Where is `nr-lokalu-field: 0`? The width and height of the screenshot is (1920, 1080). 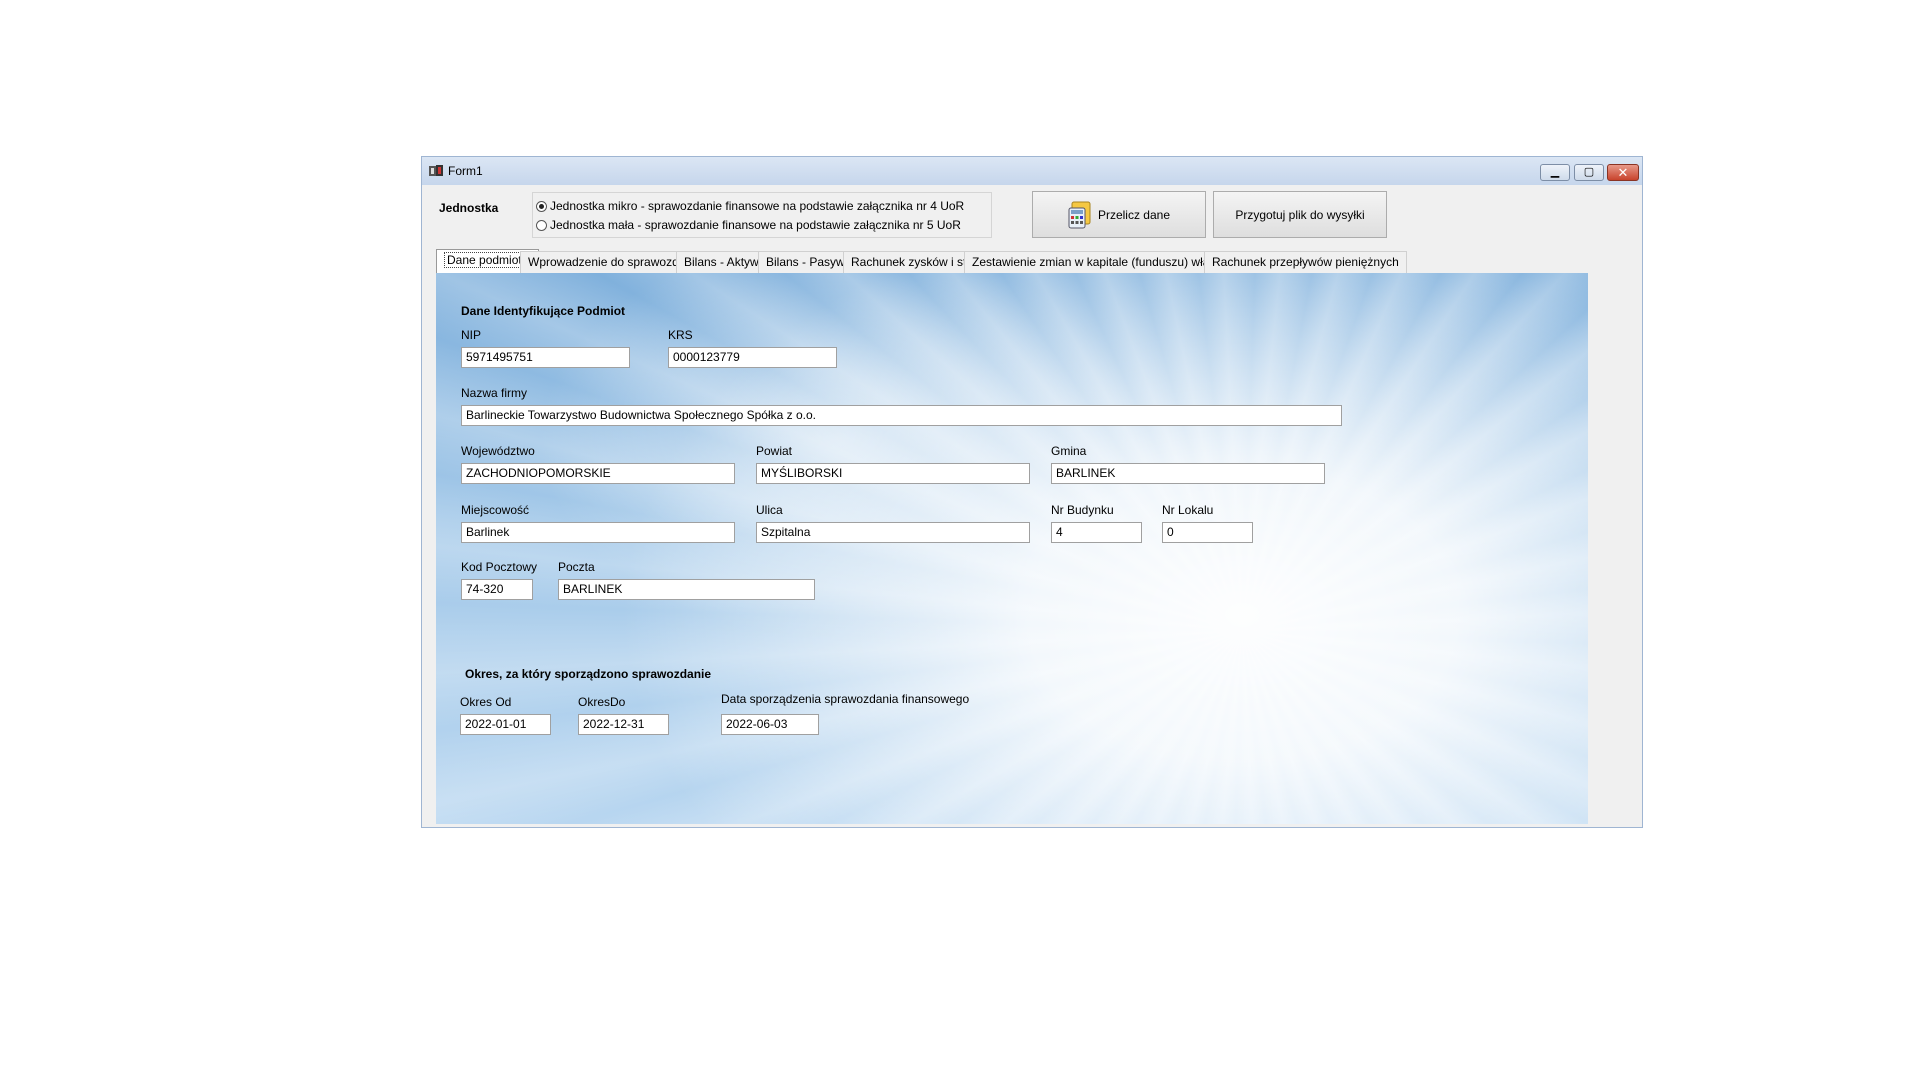 nr-lokalu-field: 0 is located at coordinates (1207, 532).